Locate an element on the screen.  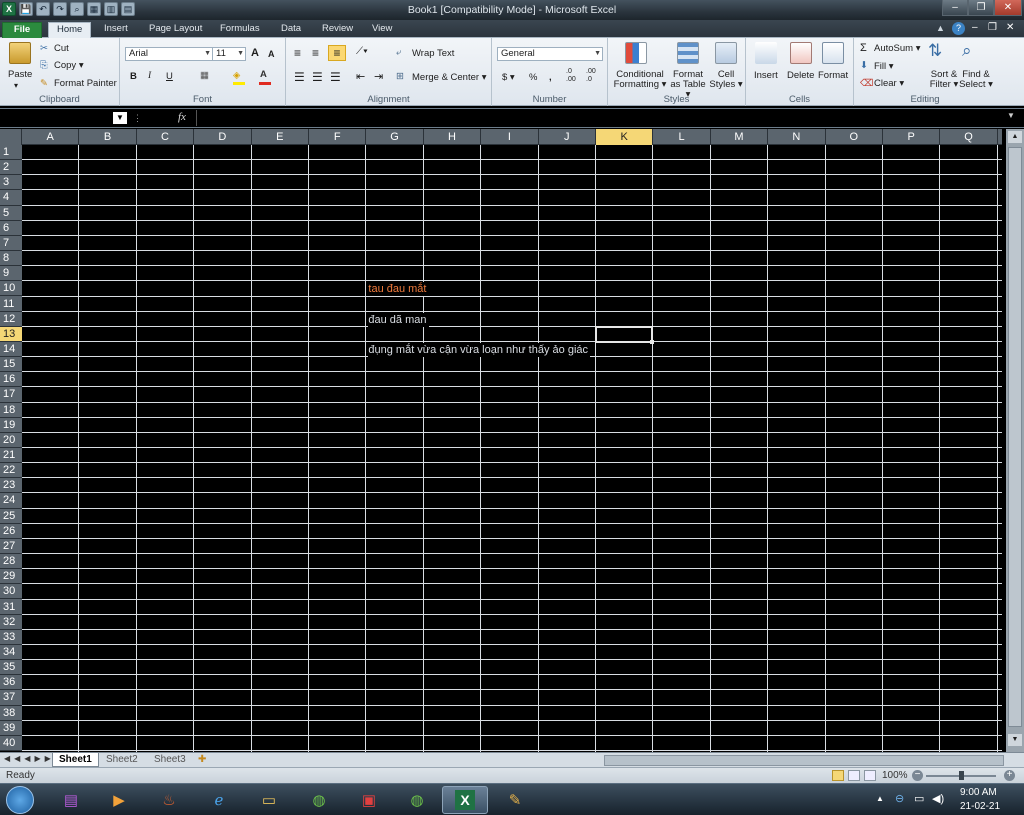
row-header-8: 8 is located at coordinates (11, 259).